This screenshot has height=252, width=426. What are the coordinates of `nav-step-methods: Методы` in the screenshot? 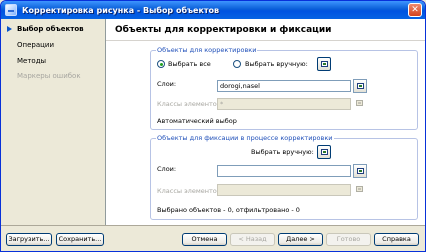 It's located at (31, 61).